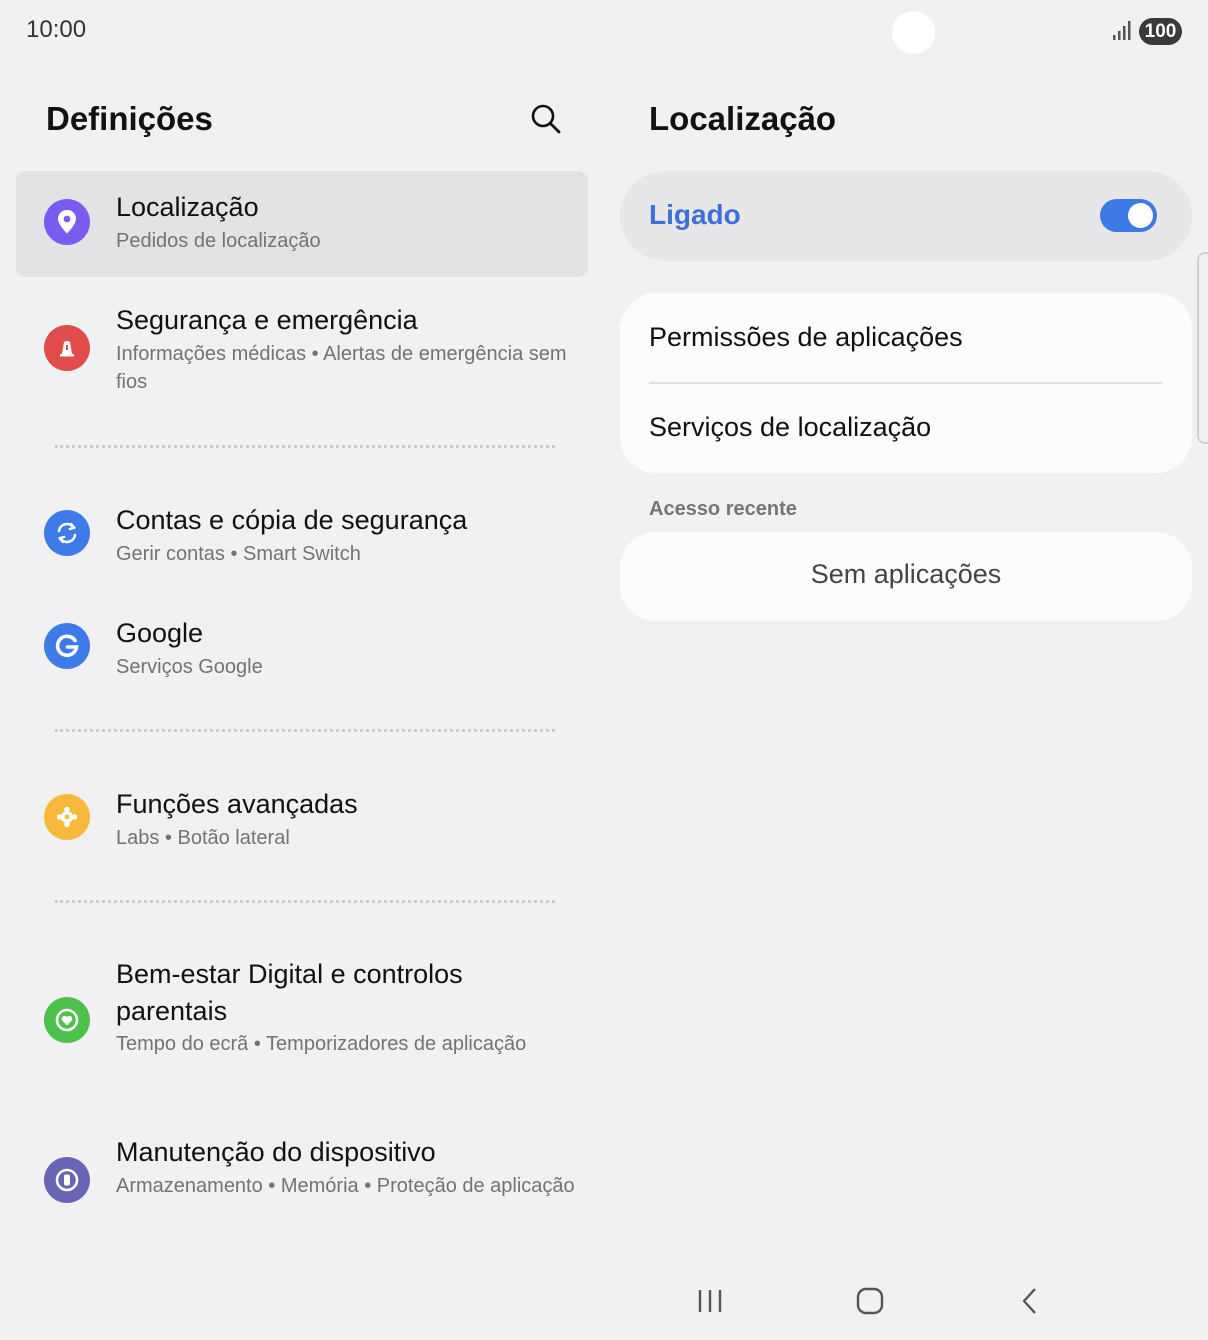  What do you see at coordinates (302, 823) in the screenshot?
I see `settings-item-advanced-features: Funções avançadas Labs • Botão lateral` at bounding box center [302, 823].